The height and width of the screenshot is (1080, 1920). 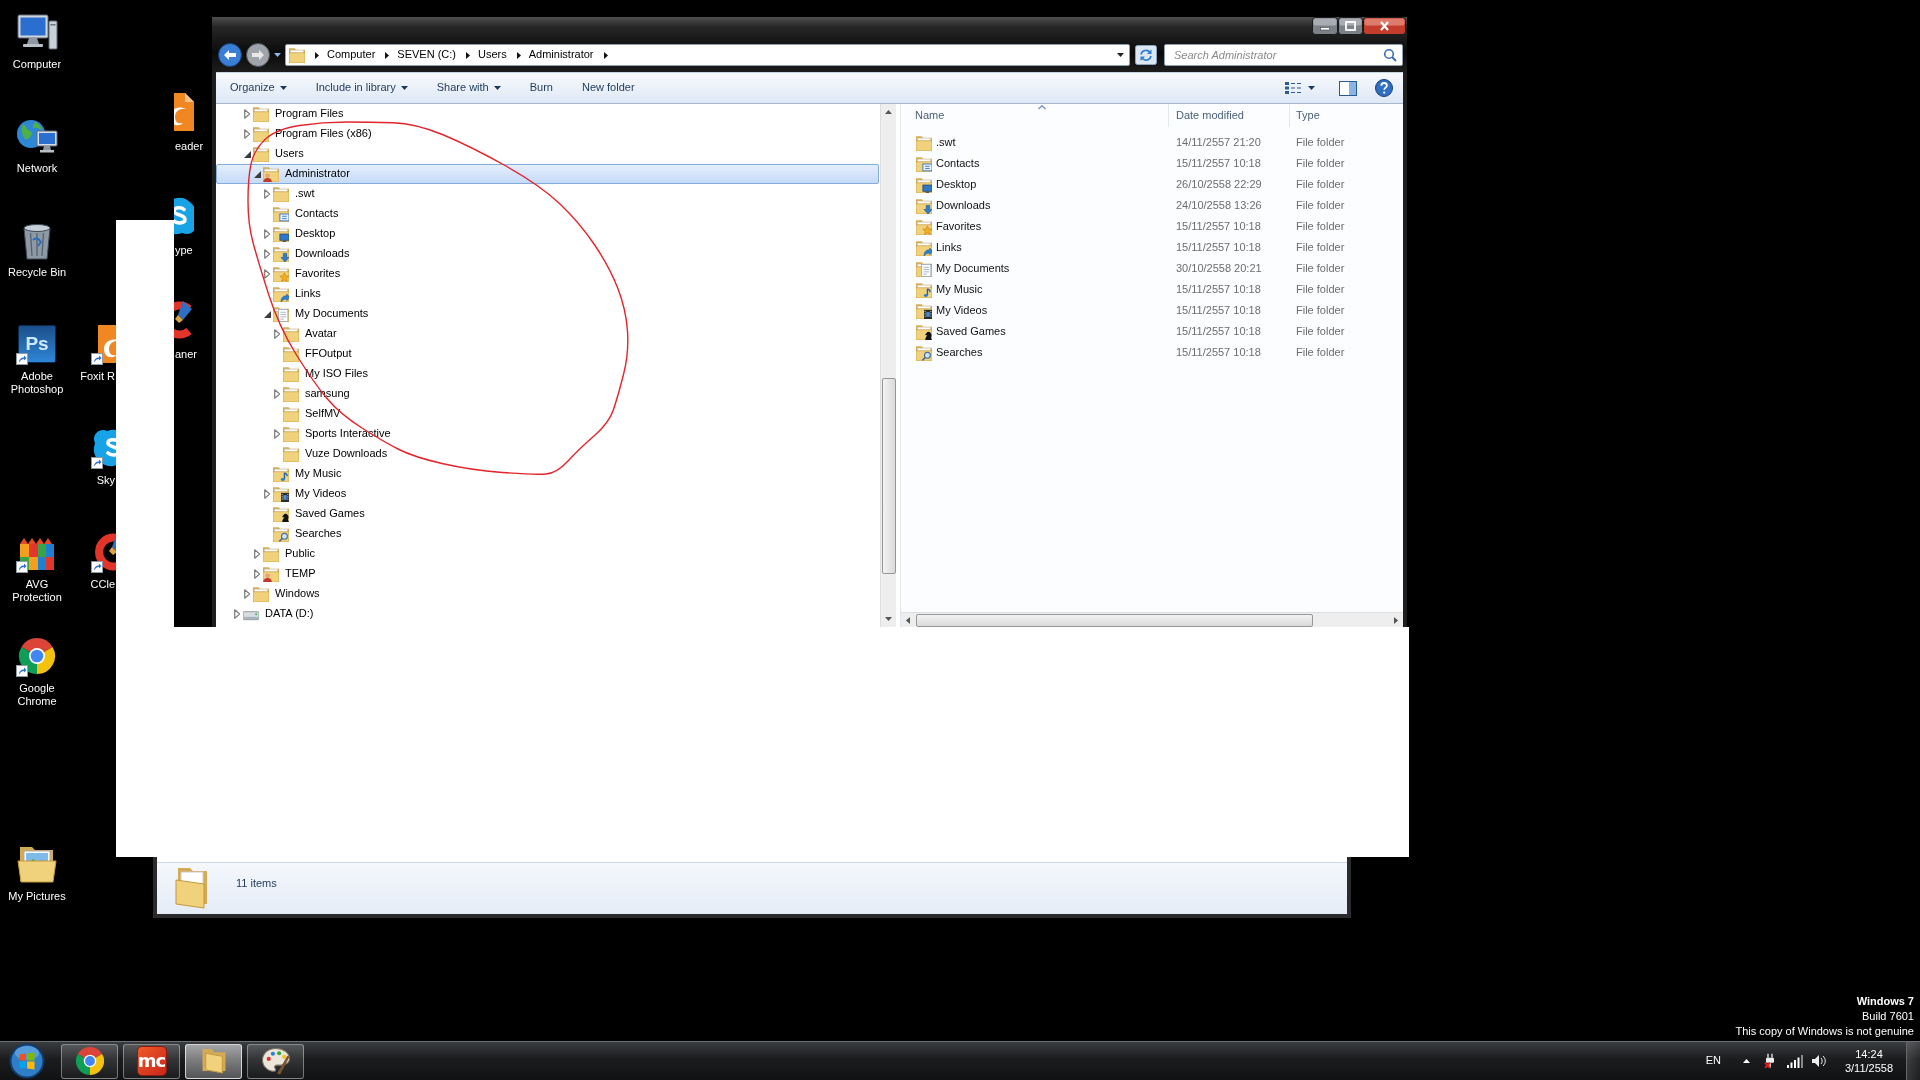 I want to click on scroll-down-icon, so click(x=888, y=619).